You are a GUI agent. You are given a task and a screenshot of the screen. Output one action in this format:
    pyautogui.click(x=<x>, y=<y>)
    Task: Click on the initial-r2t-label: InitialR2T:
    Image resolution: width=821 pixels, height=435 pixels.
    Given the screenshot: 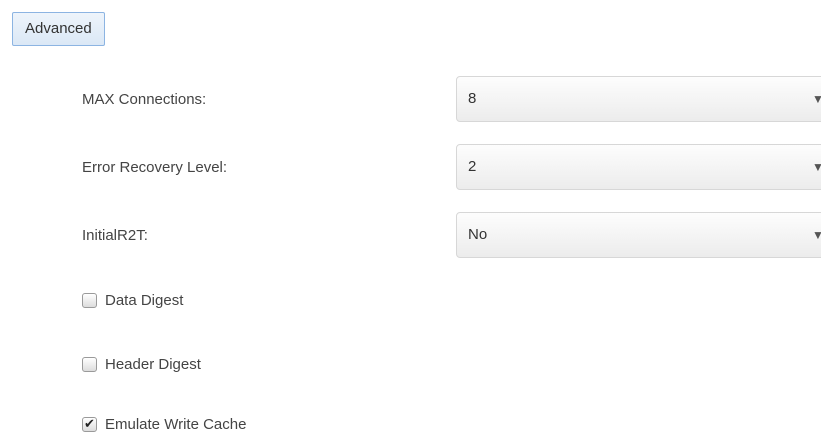 What is the action you would take?
    pyautogui.click(x=115, y=235)
    